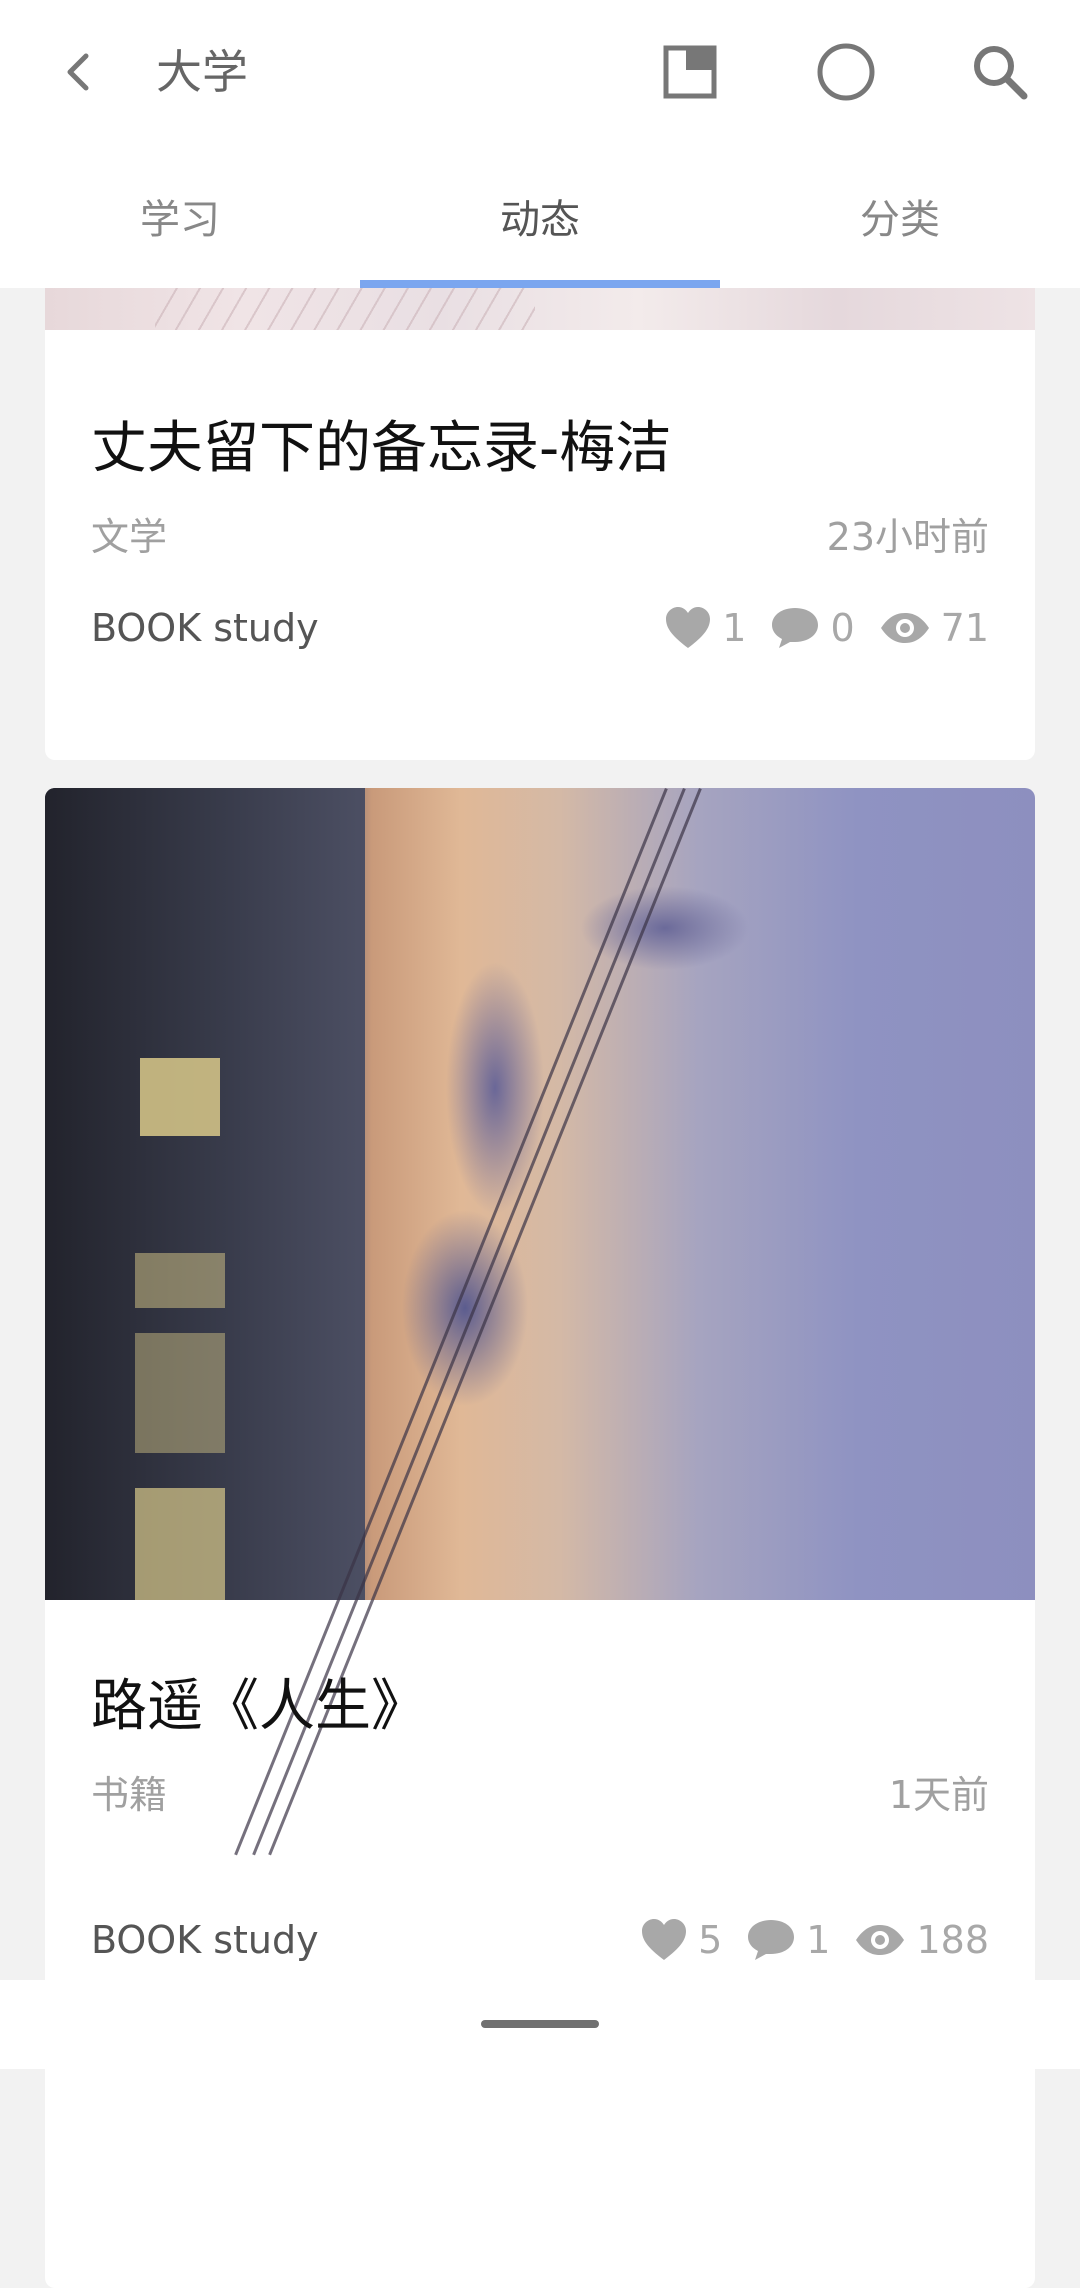 The height and width of the screenshot is (2288, 1080). Describe the element at coordinates (952, 1940) in the screenshot. I see `view-count: 188` at that location.